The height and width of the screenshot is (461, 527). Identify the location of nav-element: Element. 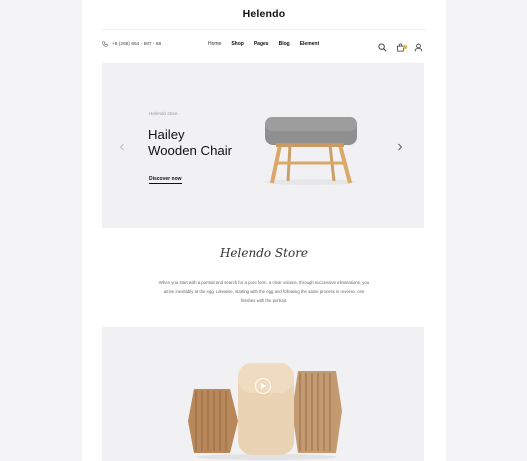
(309, 44).